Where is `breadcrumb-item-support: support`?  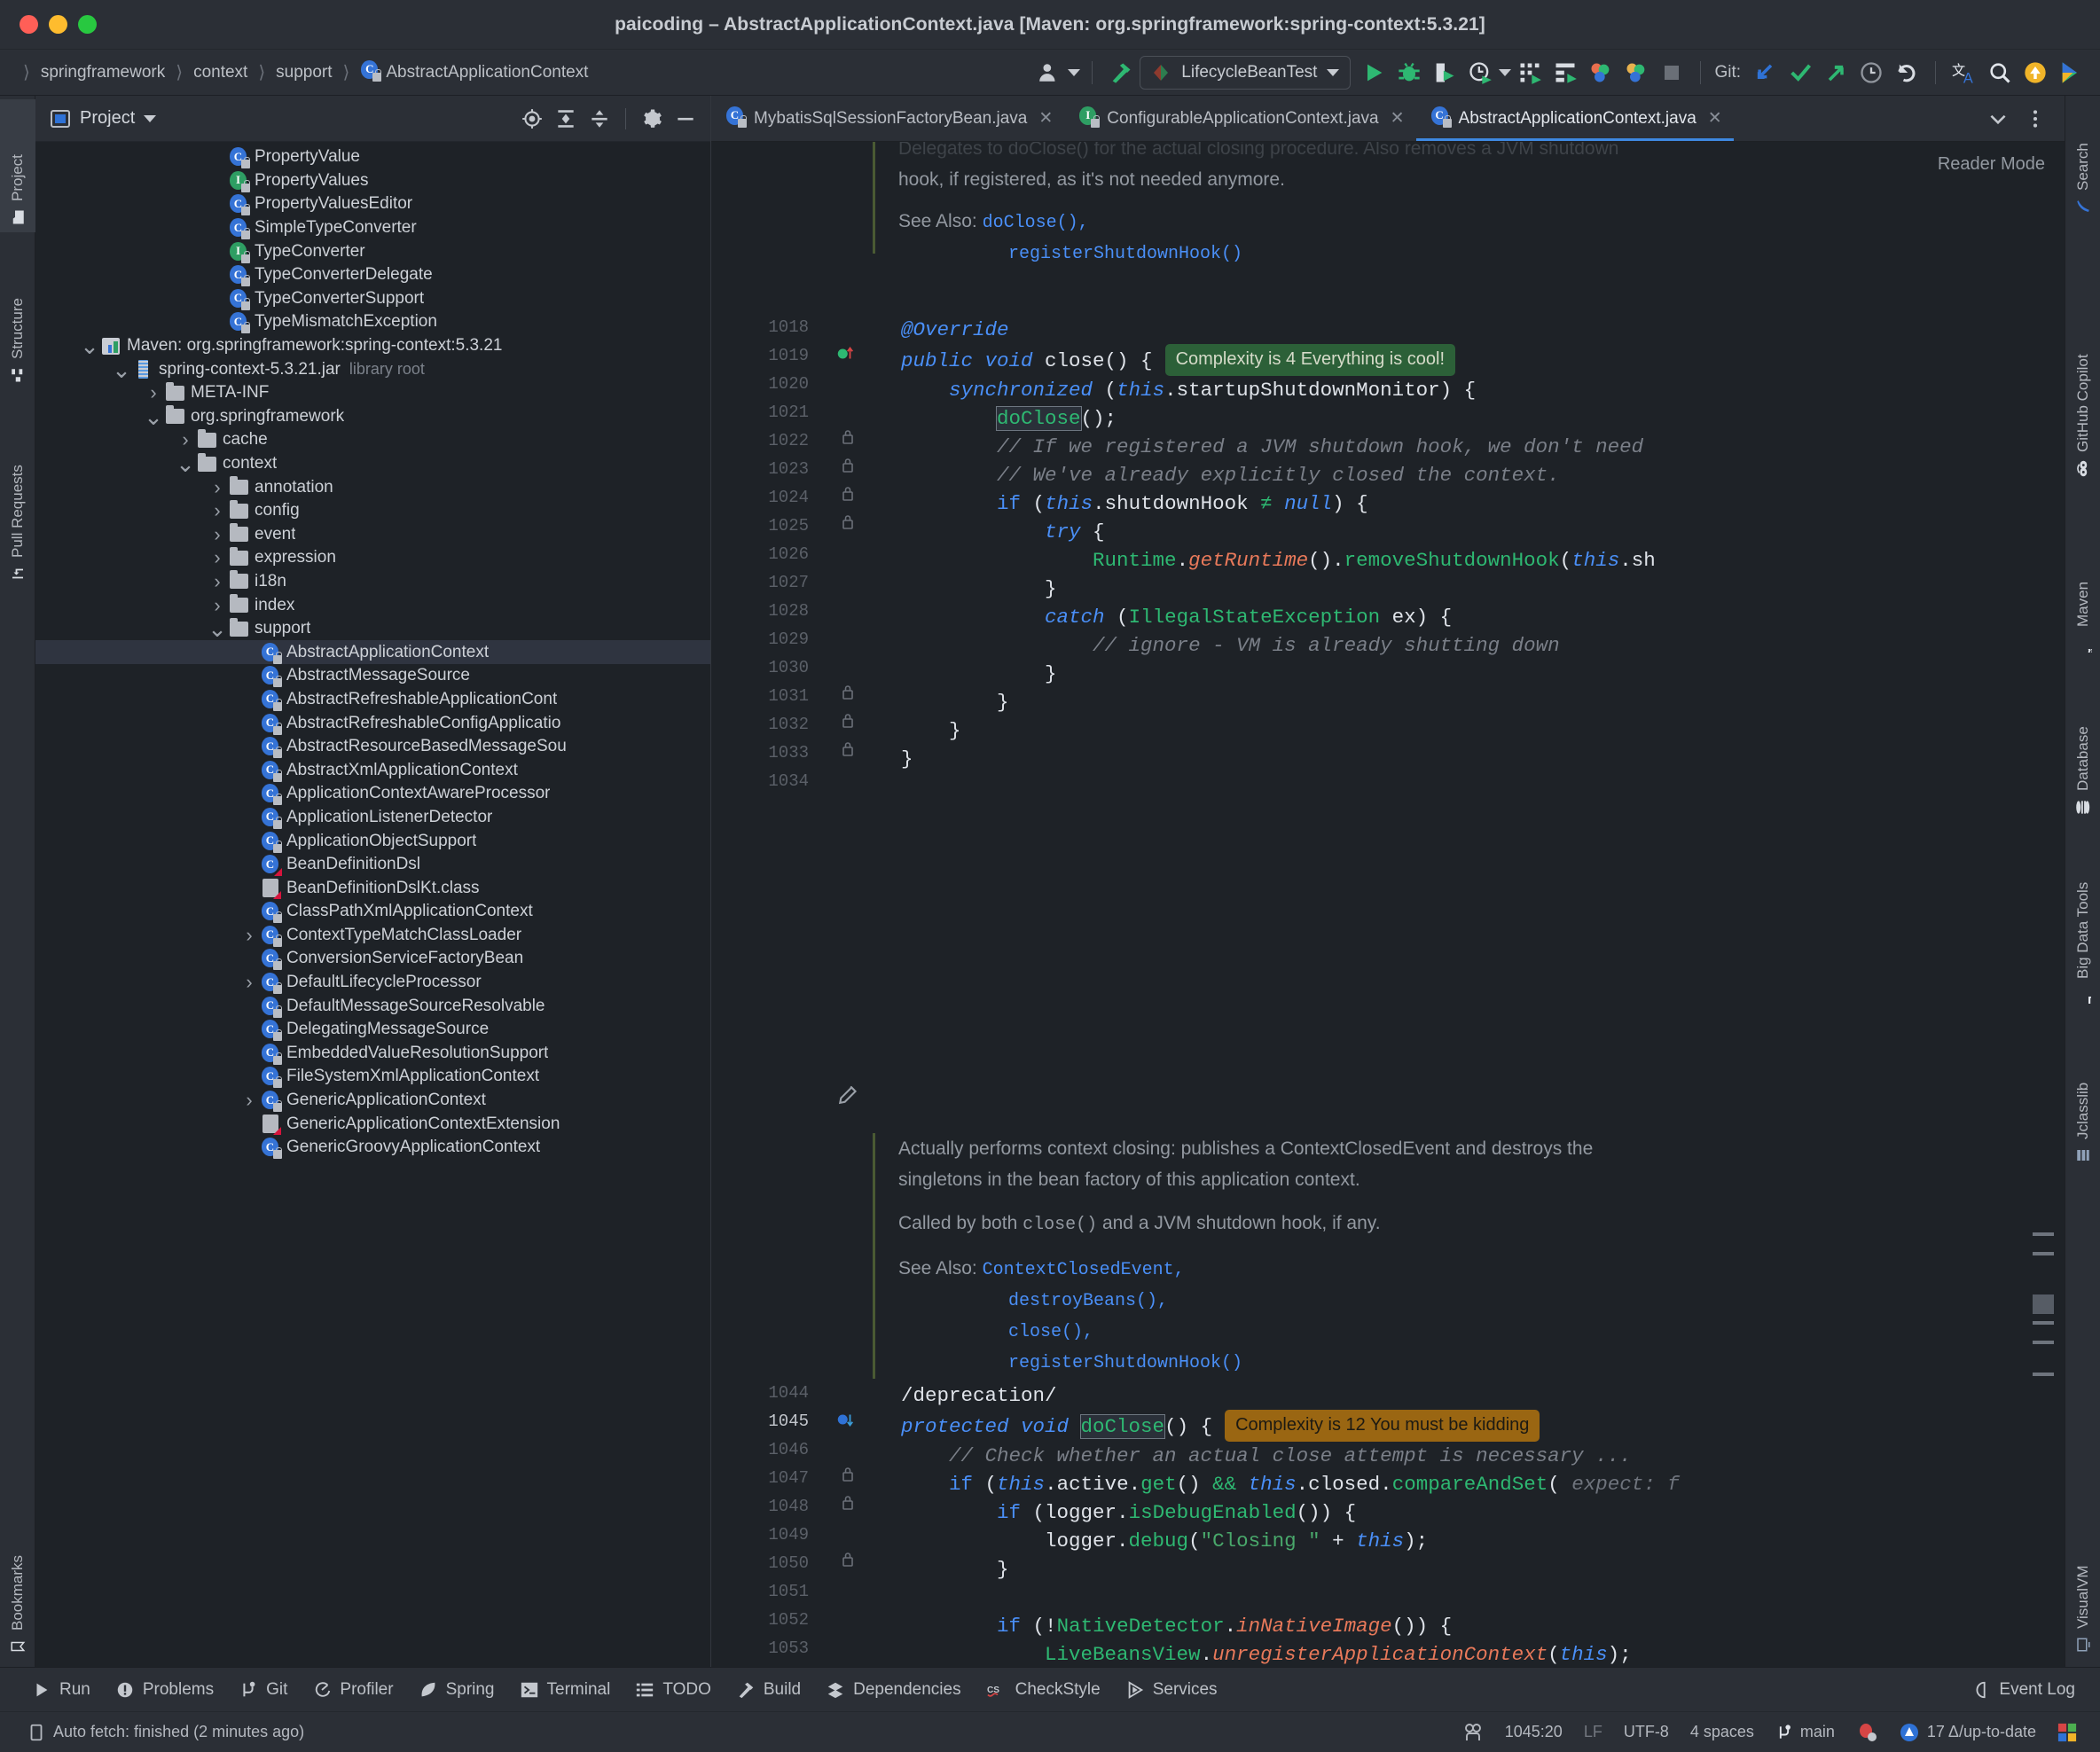
breadcrumb-item-support: support is located at coordinates (303, 72).